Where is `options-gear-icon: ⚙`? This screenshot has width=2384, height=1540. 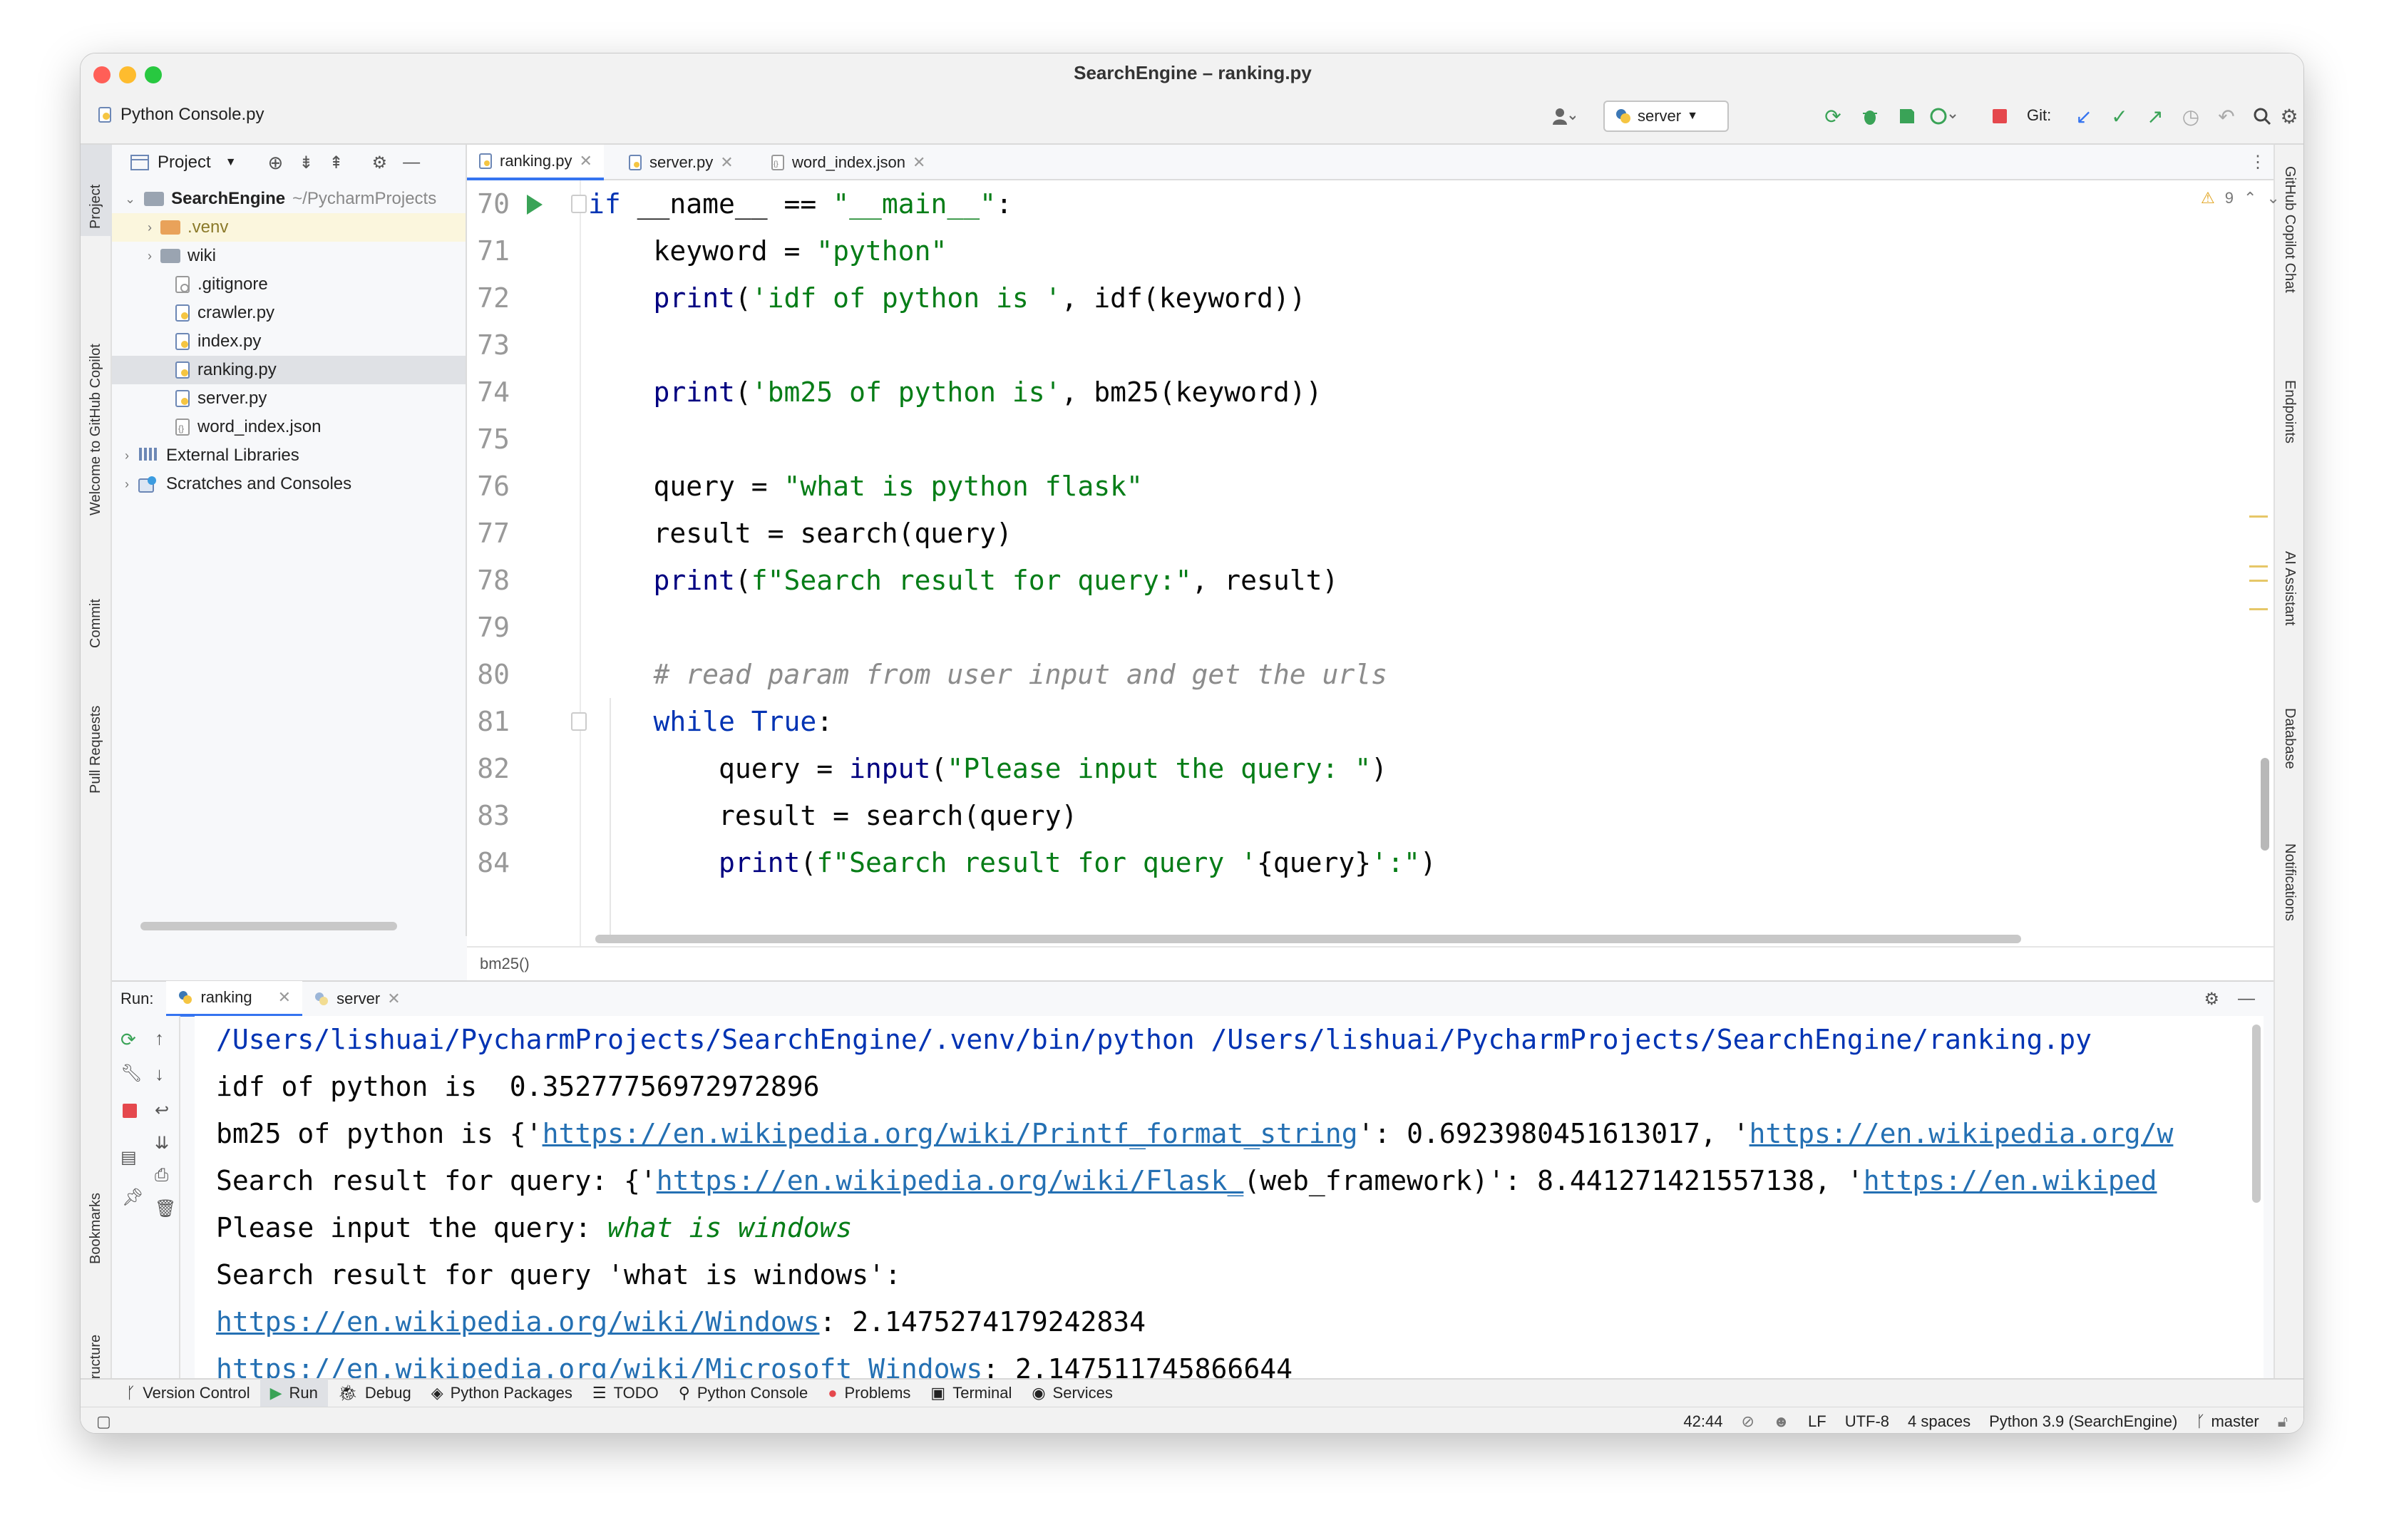
options-gear-icon: ⚙ is located at coordinates (380, 163).